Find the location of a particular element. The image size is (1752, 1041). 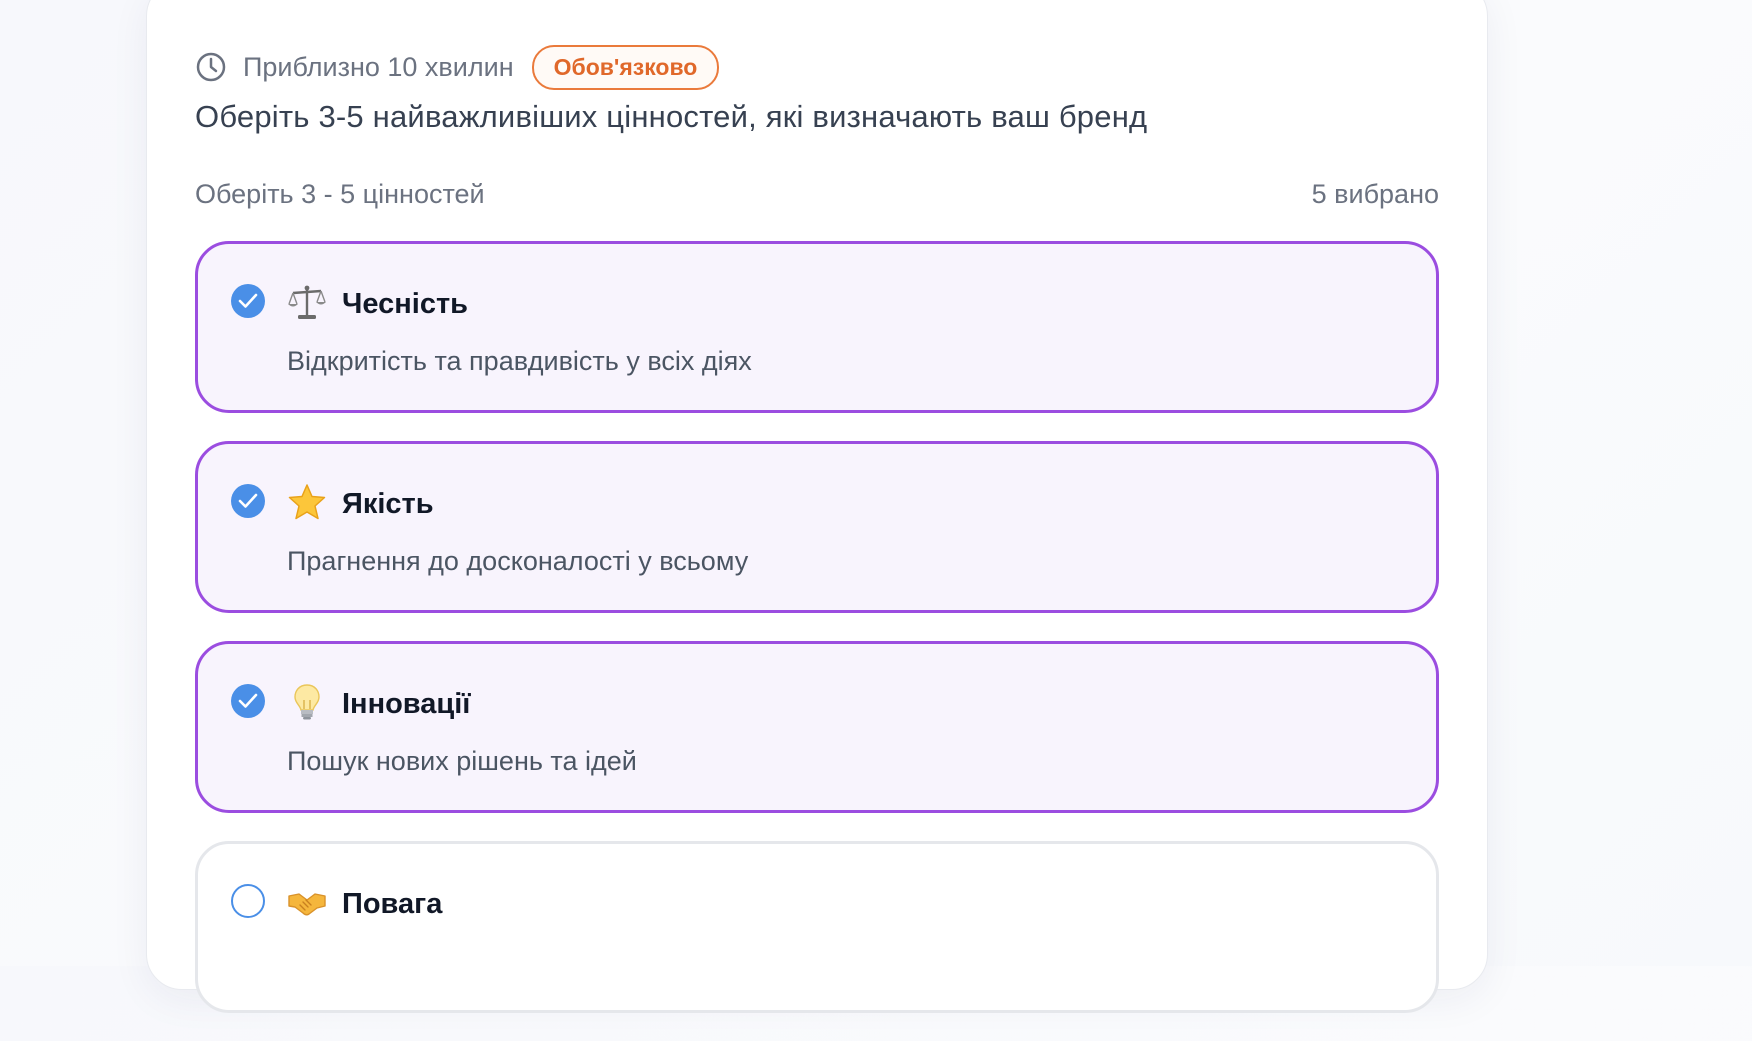

option-title: Чесність is located at coordinates (405, 304).